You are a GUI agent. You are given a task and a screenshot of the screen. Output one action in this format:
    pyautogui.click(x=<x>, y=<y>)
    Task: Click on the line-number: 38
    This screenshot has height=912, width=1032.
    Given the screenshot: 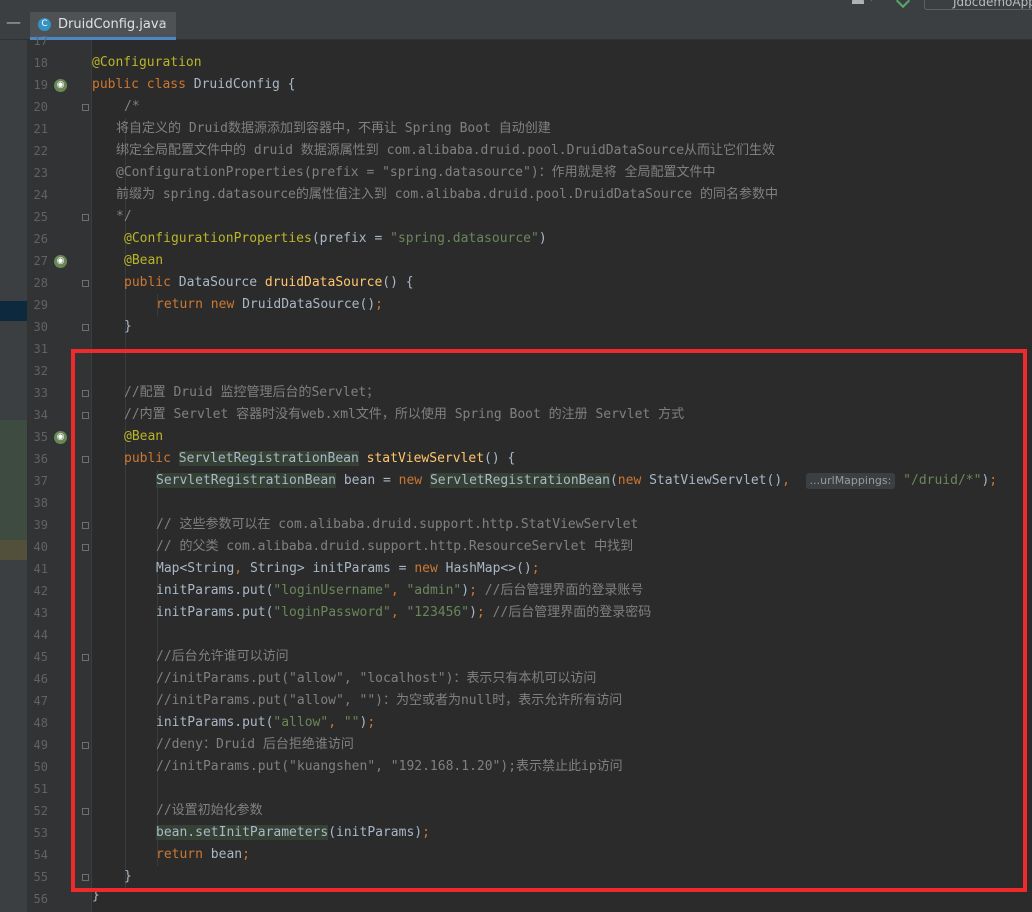 What is the action you would take?
    pyautogui.click(x=40, y=503)
    